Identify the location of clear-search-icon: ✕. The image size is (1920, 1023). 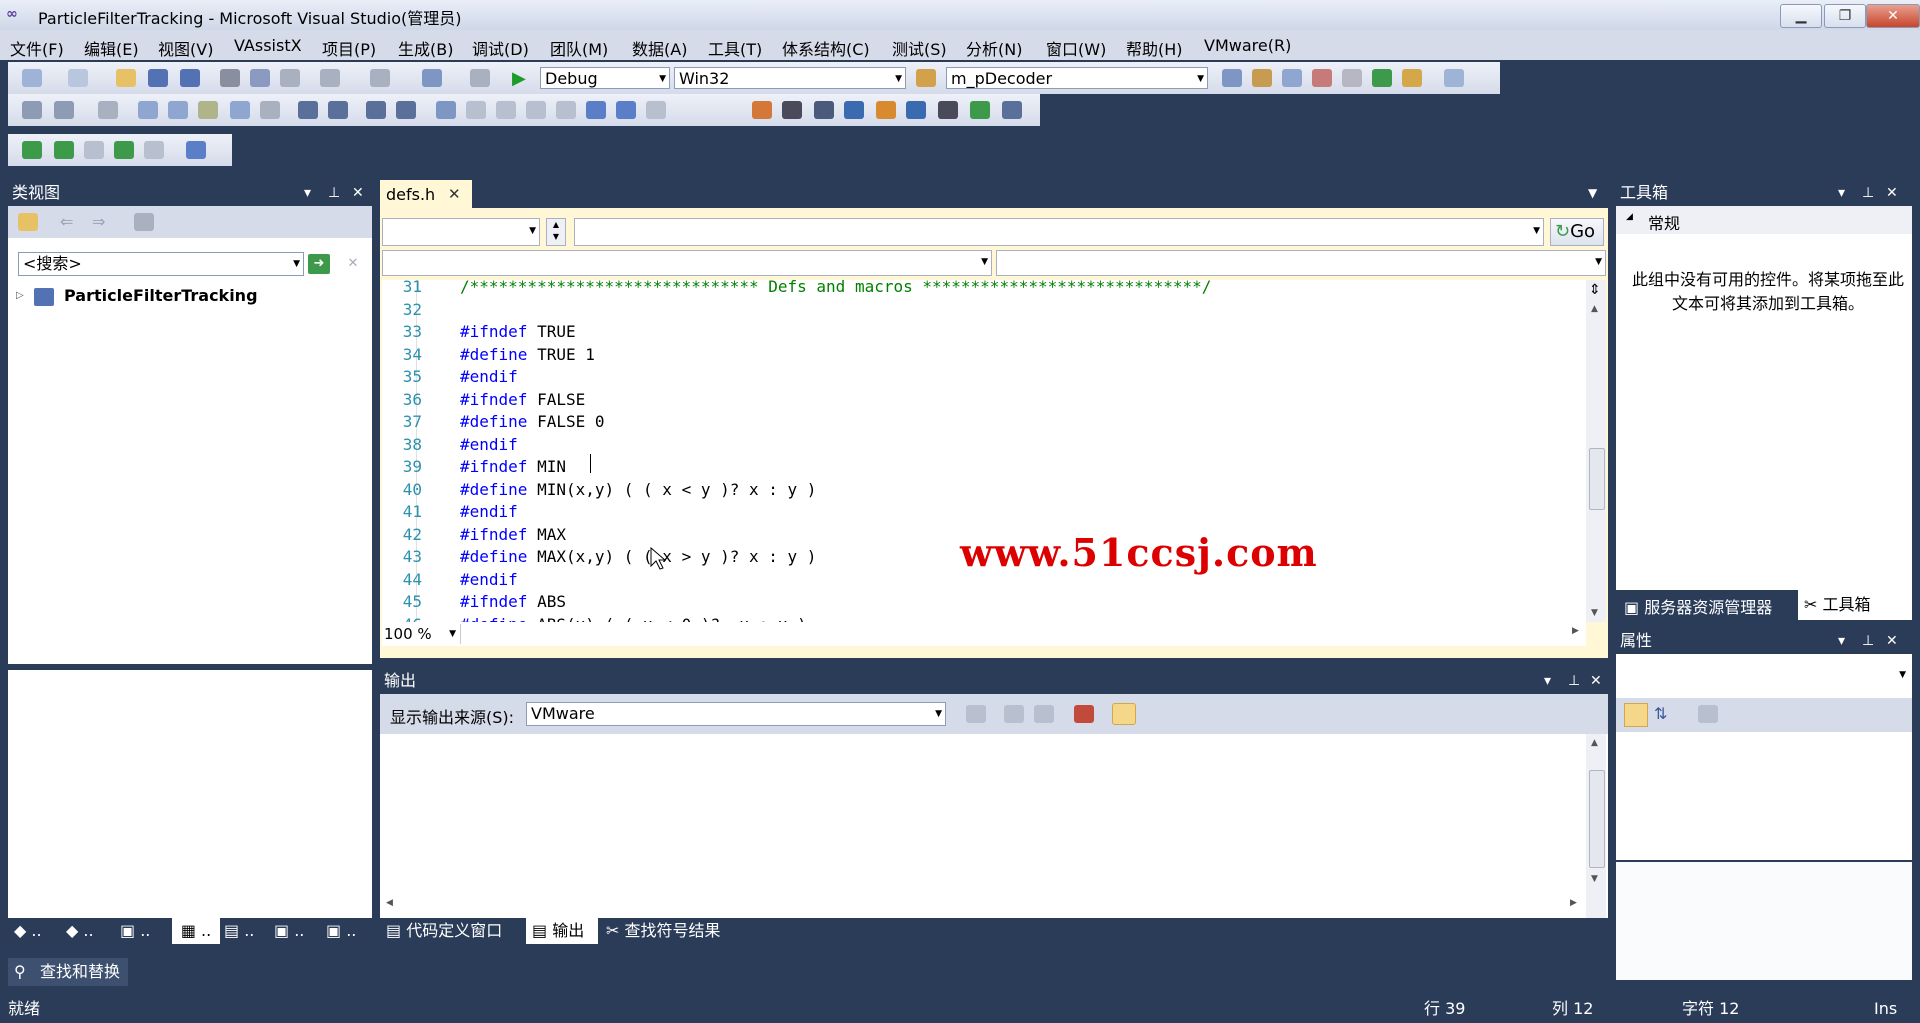
(353, 264).